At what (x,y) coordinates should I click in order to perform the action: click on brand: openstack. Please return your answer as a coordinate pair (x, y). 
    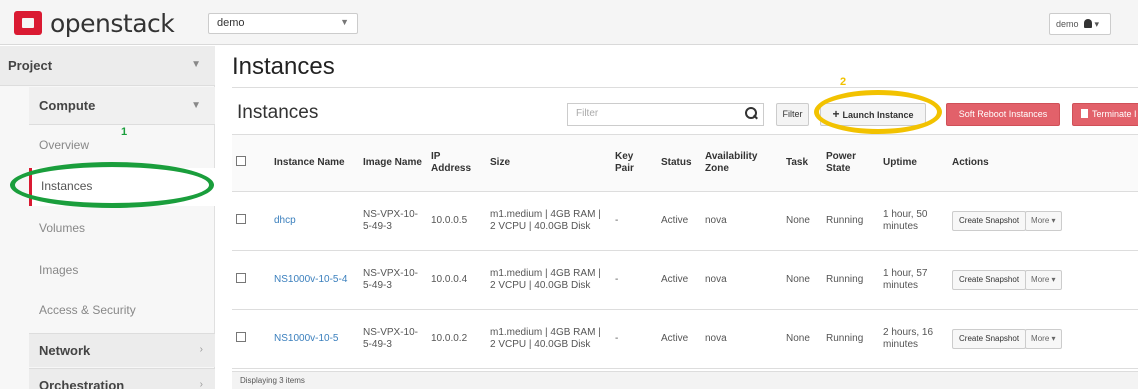
    Looking at the image, I should click on (94, 23).